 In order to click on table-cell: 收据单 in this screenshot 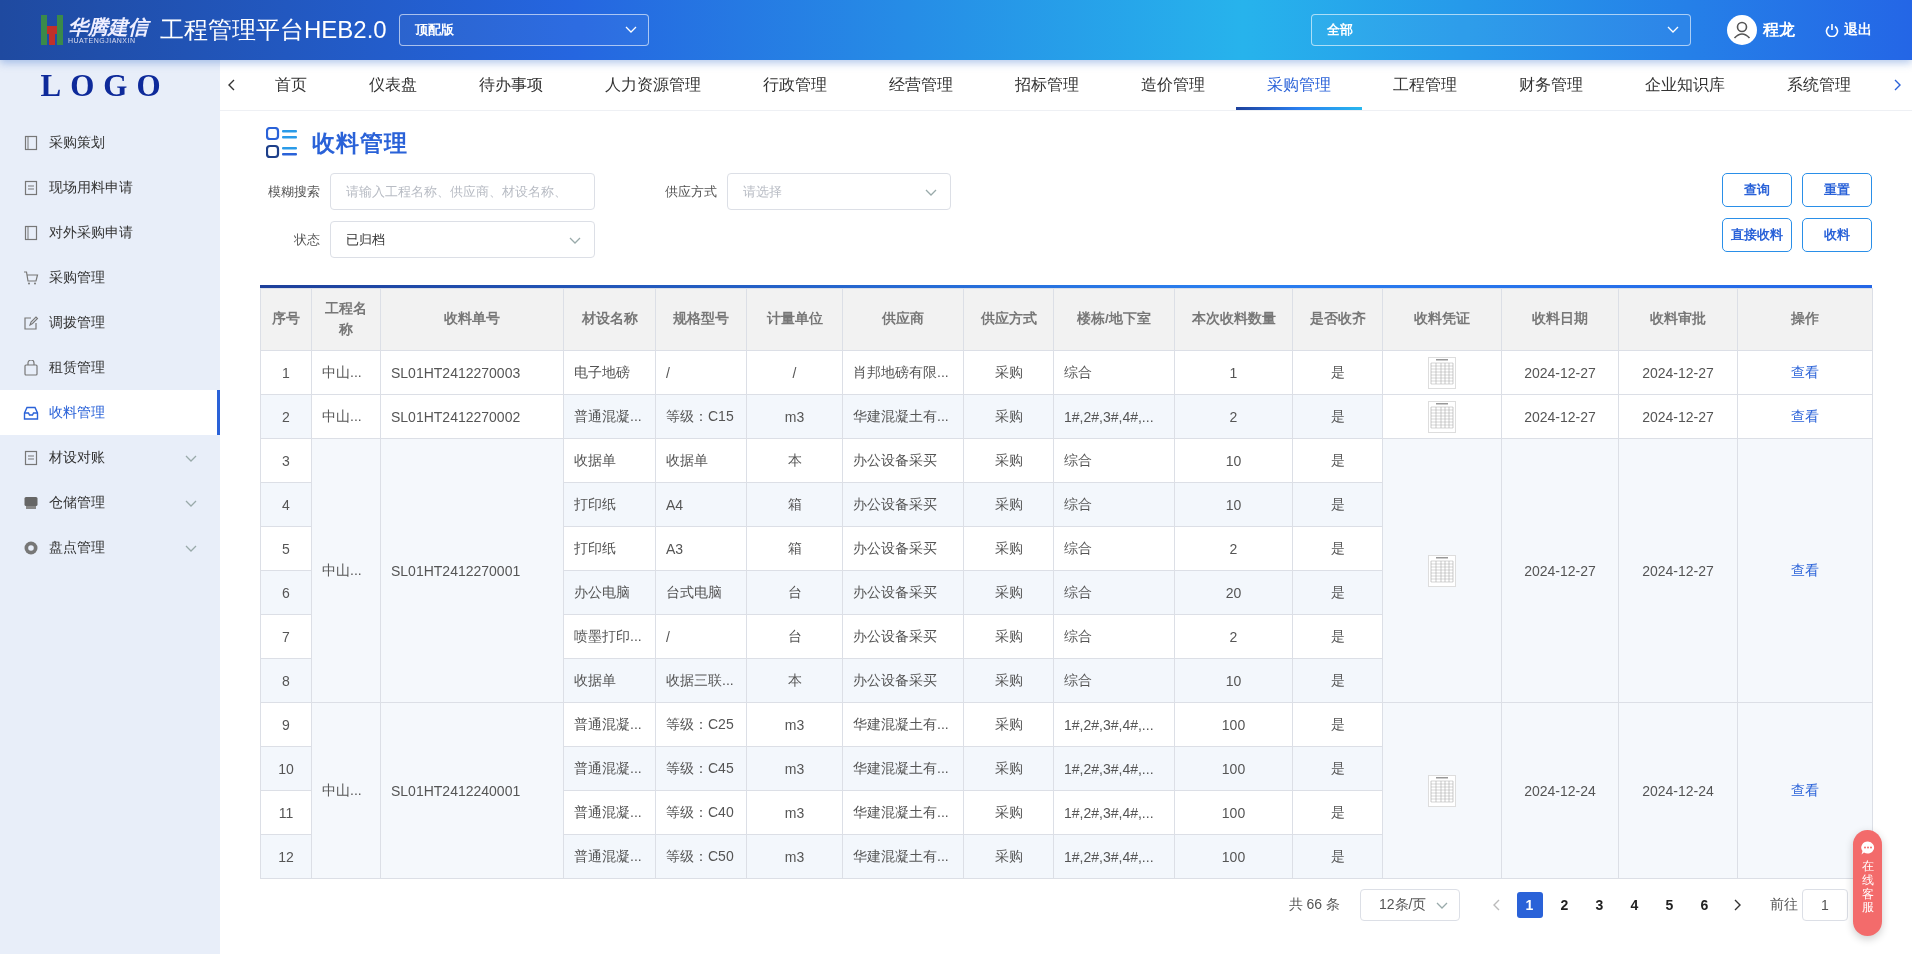, I will do `click(701, 460)`.